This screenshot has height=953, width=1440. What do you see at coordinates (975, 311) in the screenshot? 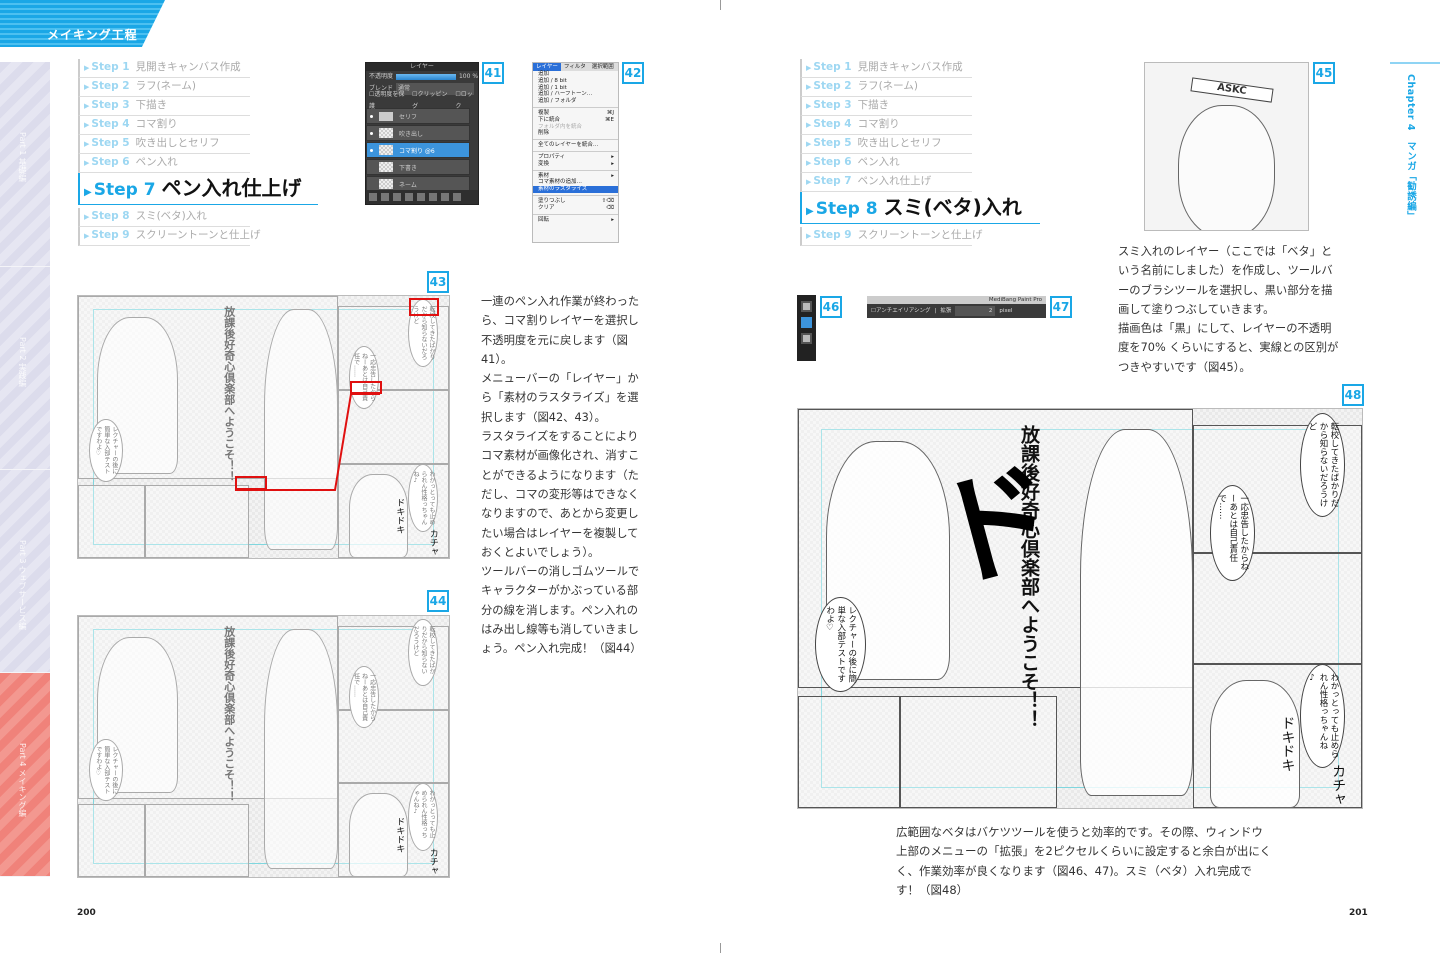
I see `expand-input: 2` at bounding box center [975, 311].